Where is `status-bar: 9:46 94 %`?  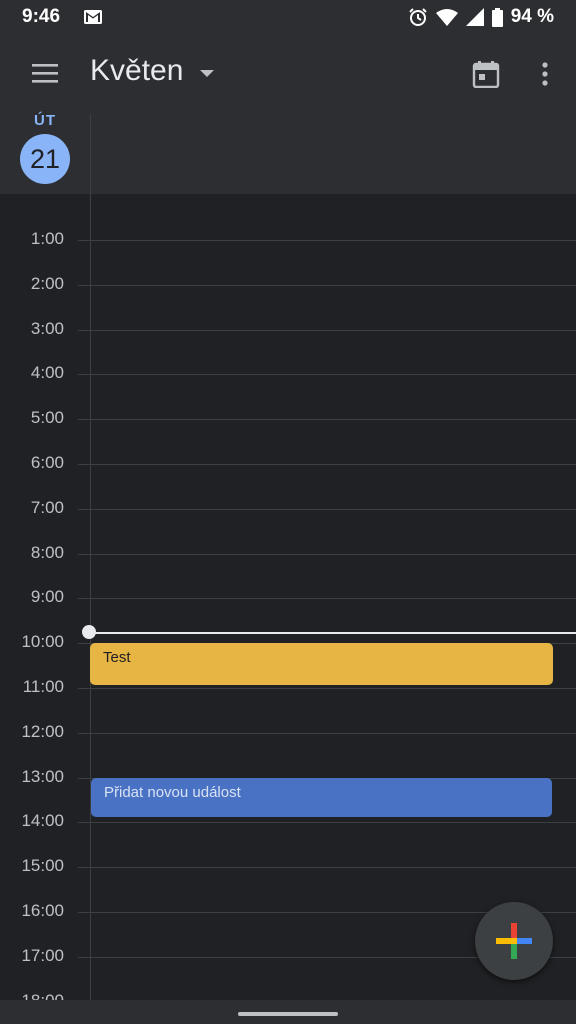 status-bar: 9:46 94 % is located at coordinates (288, 18).